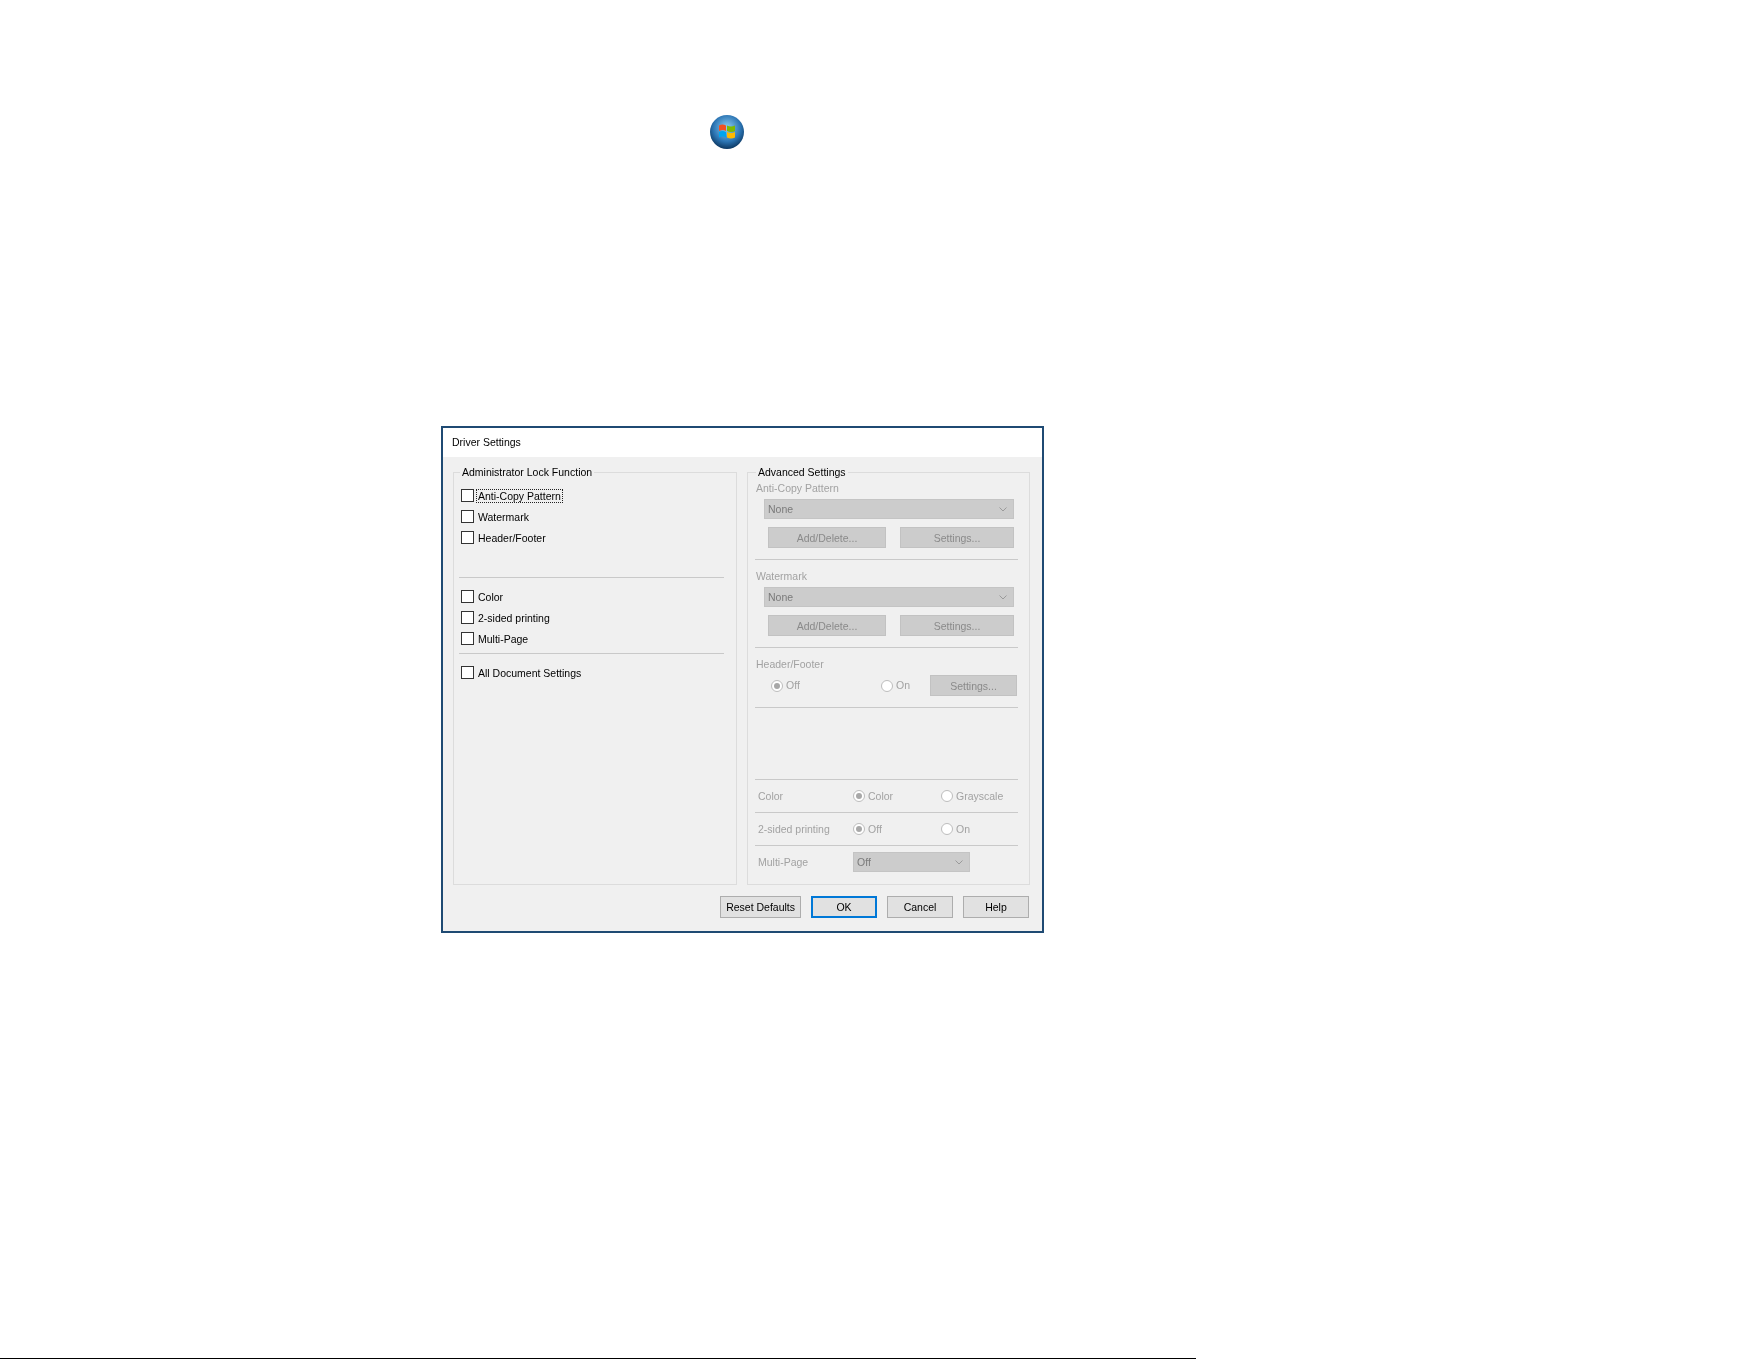 Image resolution: width=1761 pixels, height=1361 pixels. What do you see at coordinates (503, 638) in the screenshot?
I see `checkbox-label: Multi-Page` at bounding box center [503, 638].